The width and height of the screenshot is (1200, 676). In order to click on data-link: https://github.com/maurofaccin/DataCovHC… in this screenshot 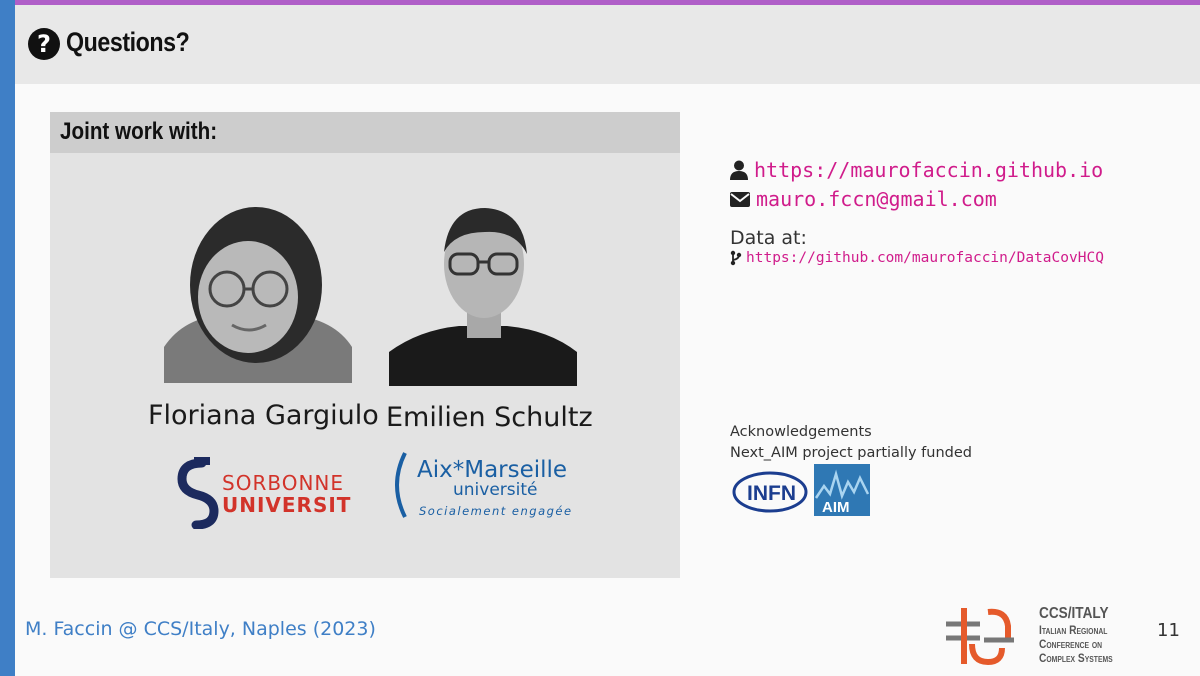, I will do `click(925, 258)`.